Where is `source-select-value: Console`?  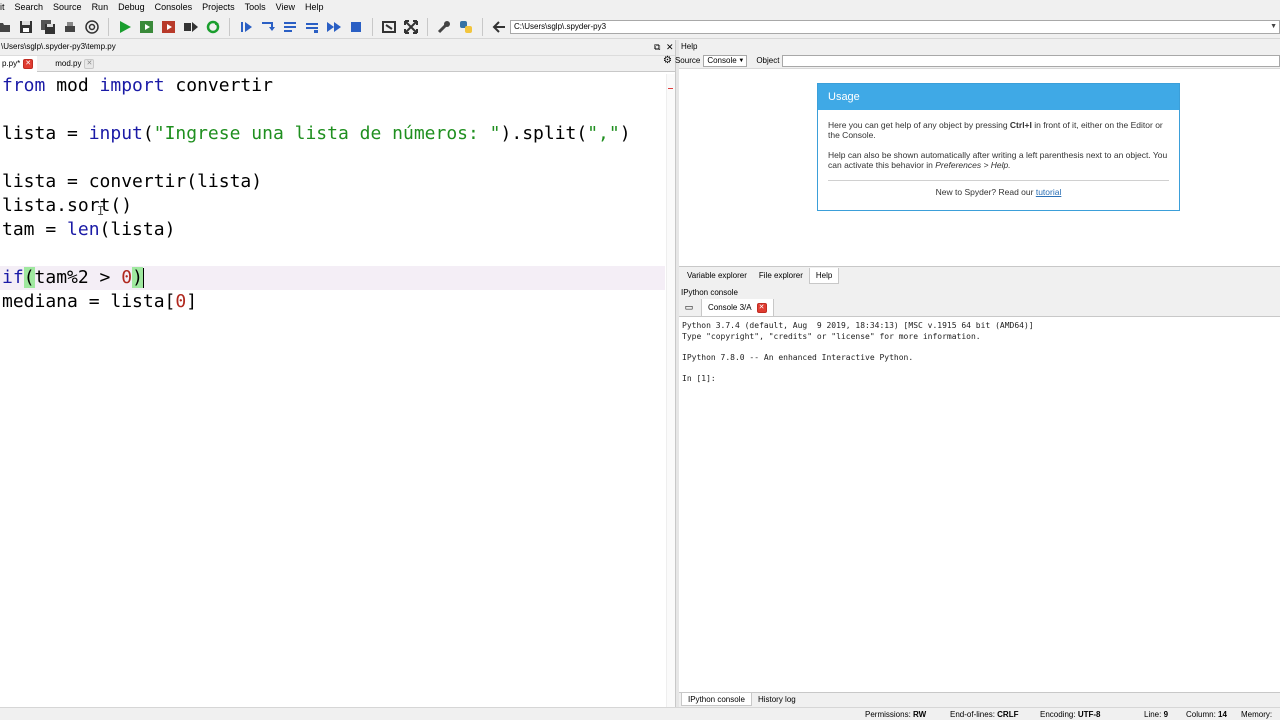
source-select-value: Console is located at coordinates (722, 60).